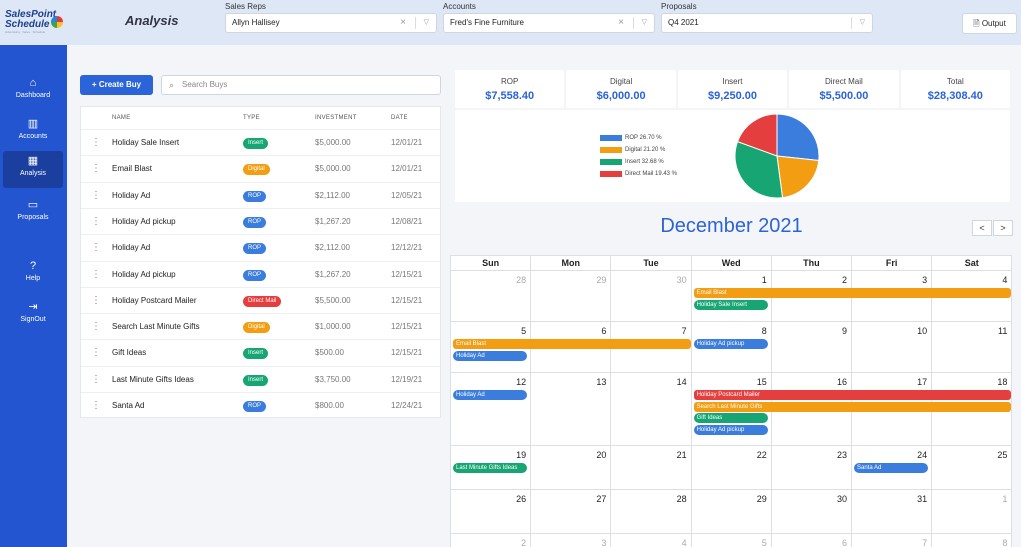  Describe the element at coordinates (260, 405) in the screenshot. I see `table-row: ⋮ Santa Ad ROP $800.00 12/24/21` at that location.